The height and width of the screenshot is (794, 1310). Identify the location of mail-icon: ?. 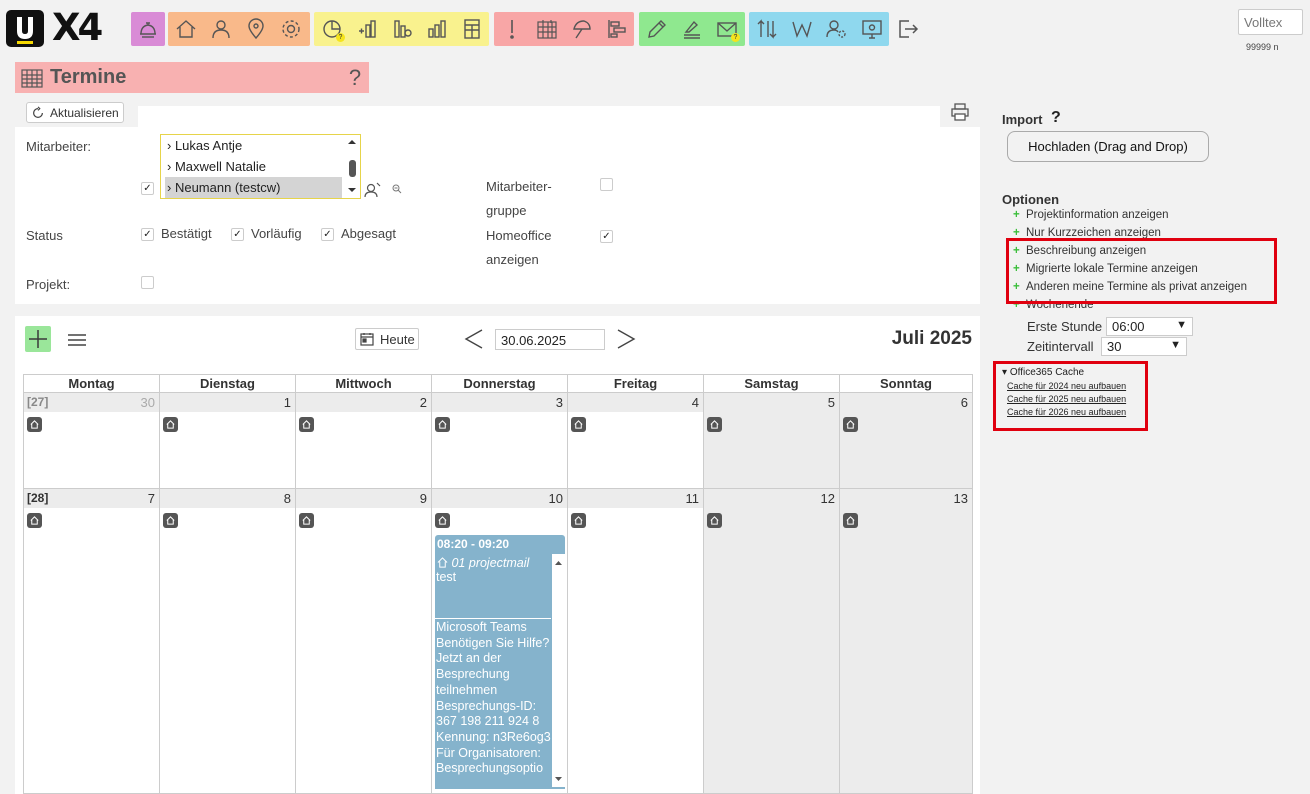
(726, 29).